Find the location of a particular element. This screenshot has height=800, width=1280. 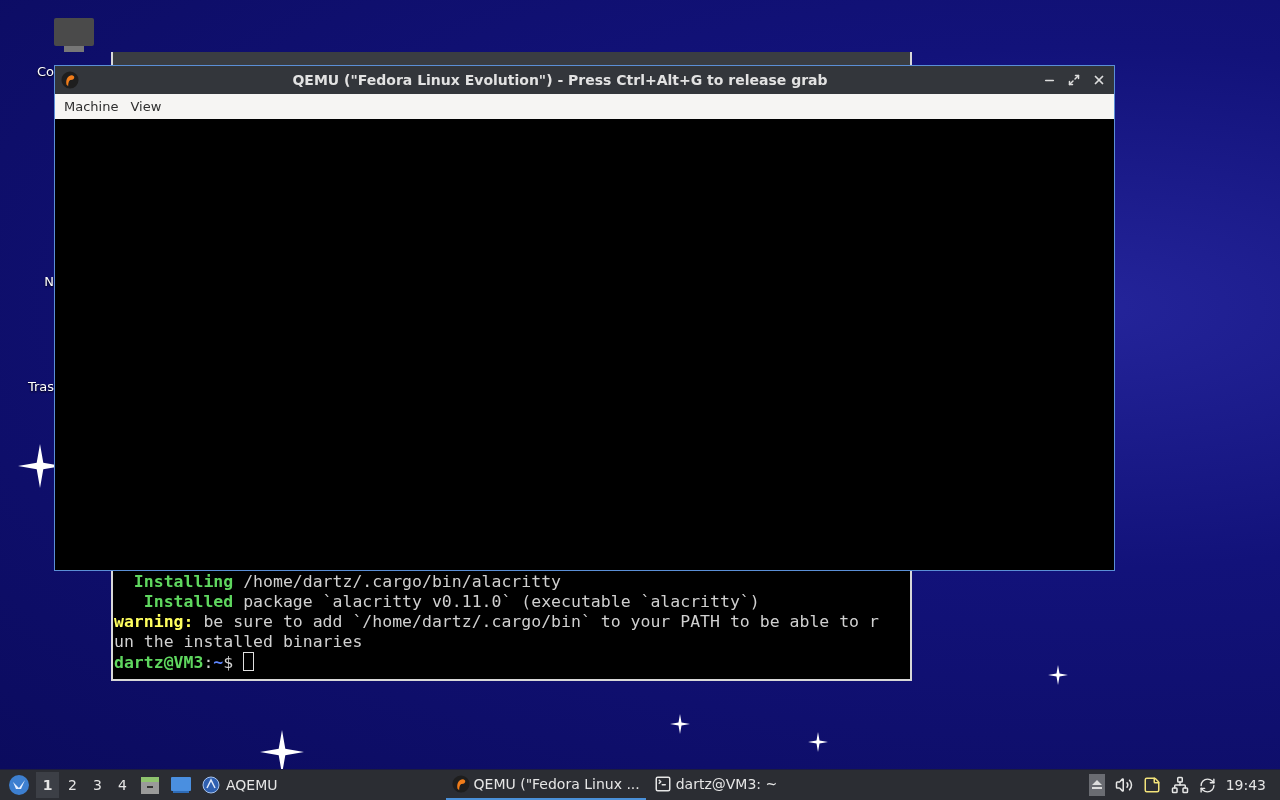

computer-icon is located at coordinates (75, 36).